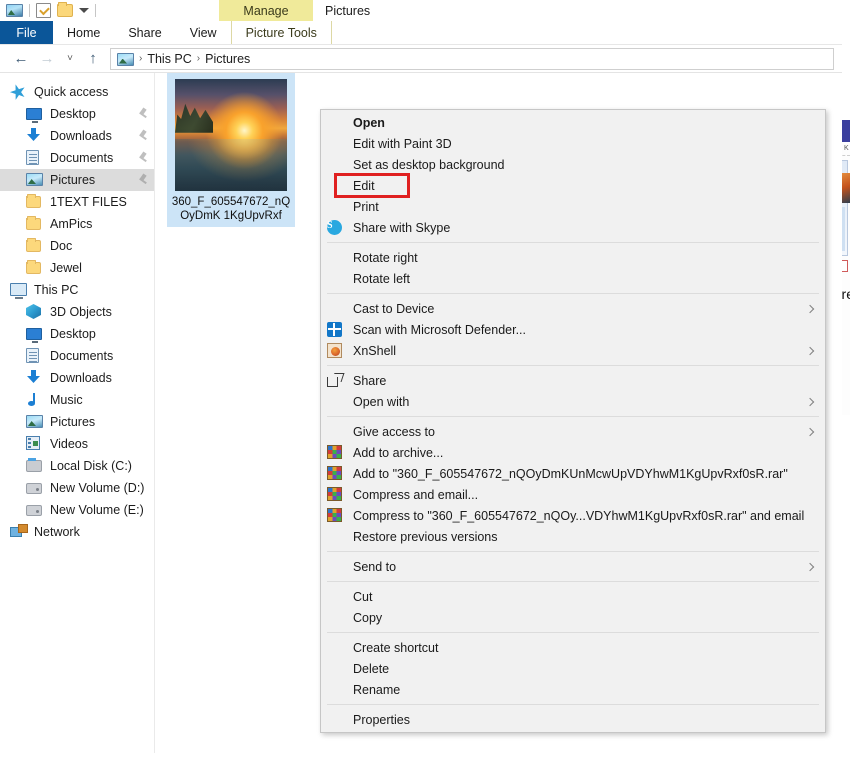 Image resolution: width=850 pixels, height=757 pixels. What do you see at coordinates (573, 566) in the screenshot?
I see `menu-item-send-to: Send to` at bounding box center [573, 566].